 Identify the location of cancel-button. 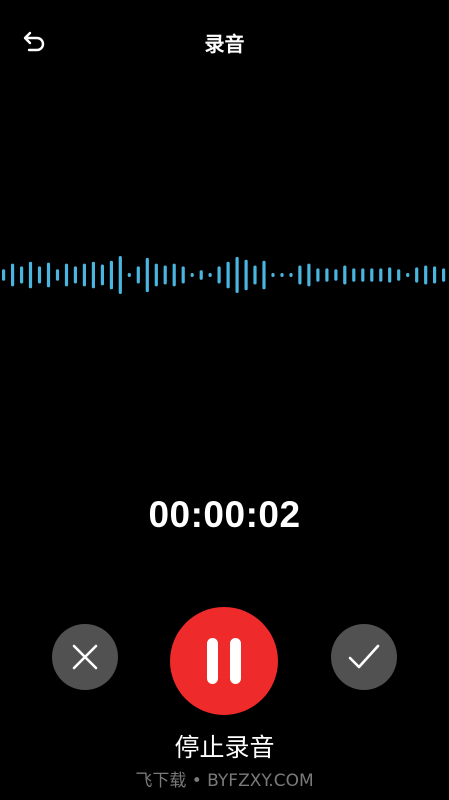
(85, 657).